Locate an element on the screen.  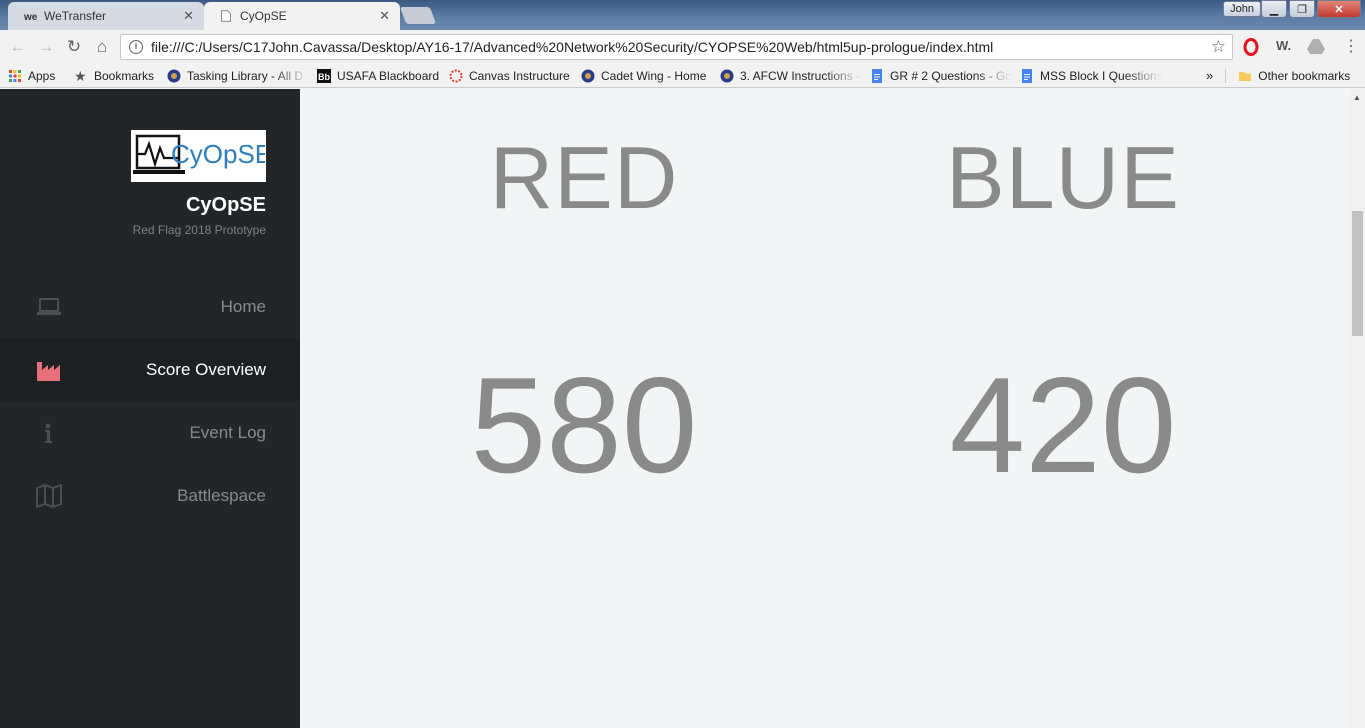
bookmark-cadet-wing: Cadet Wing - Home is located at coordinates (642, 76).